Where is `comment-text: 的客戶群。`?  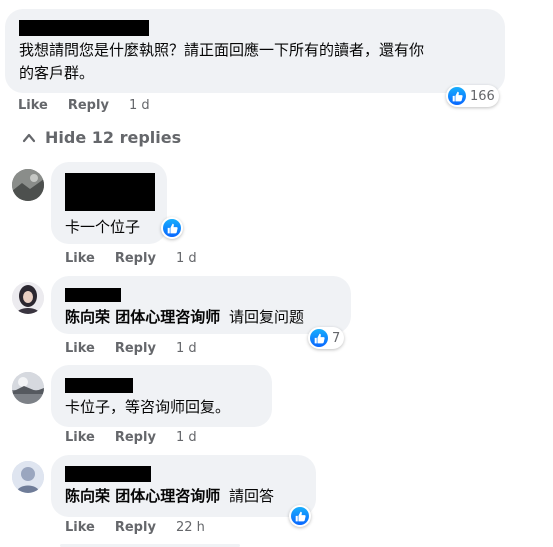 comment-text: 的客戶群。 is located at coordinates (57, 73).